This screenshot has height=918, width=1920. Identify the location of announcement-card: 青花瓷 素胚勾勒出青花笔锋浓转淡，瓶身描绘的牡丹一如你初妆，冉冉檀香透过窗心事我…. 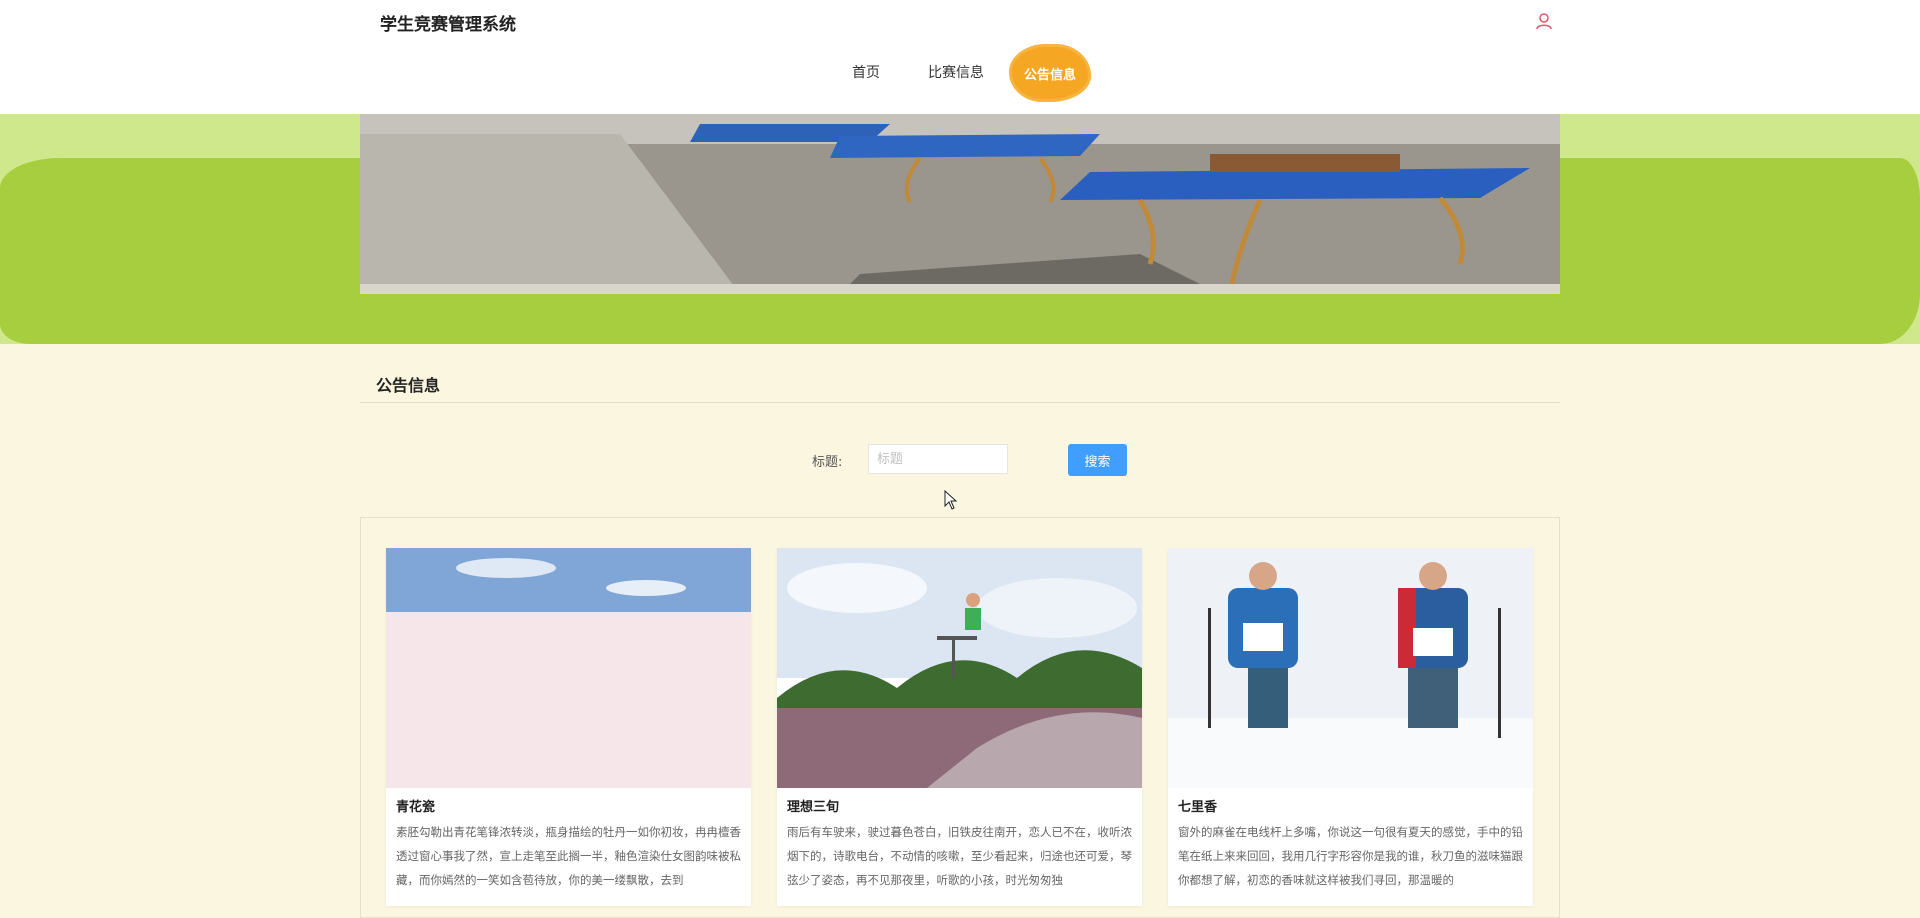
(568, 727).